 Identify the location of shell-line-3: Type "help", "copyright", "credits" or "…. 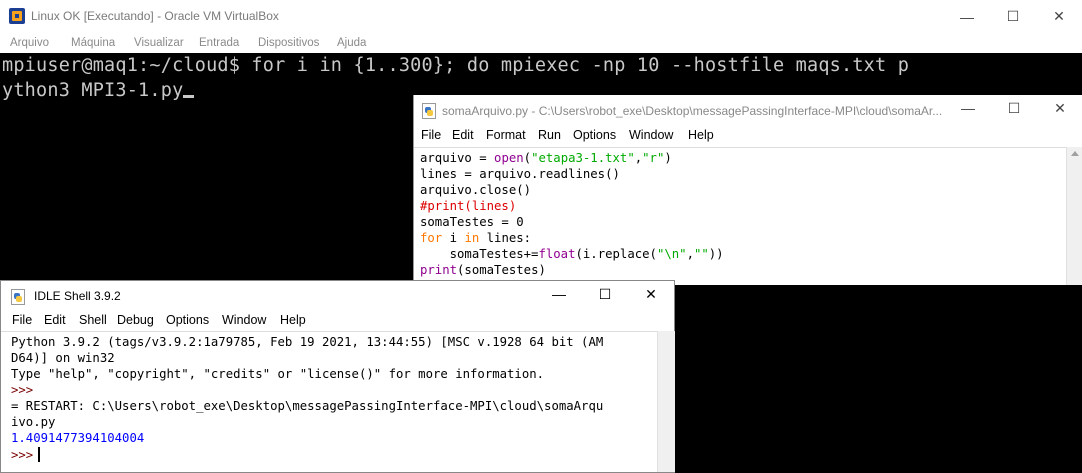
(278, 374).